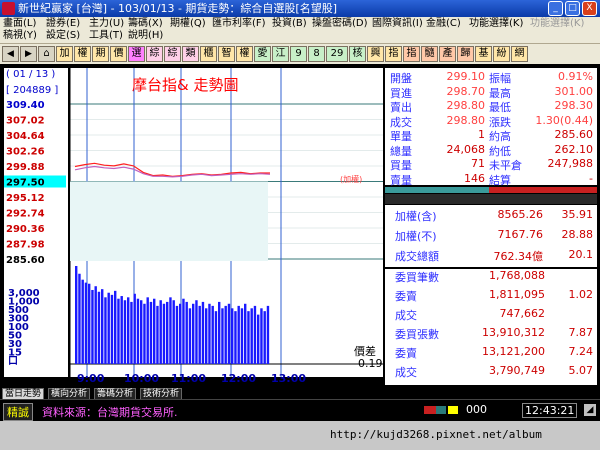 This screenshot has width=600, height=450. What do you see at coordinates (550, 410) in the screenshot?
I see `clock: 12:43:21` at bounding box center [550, 410].